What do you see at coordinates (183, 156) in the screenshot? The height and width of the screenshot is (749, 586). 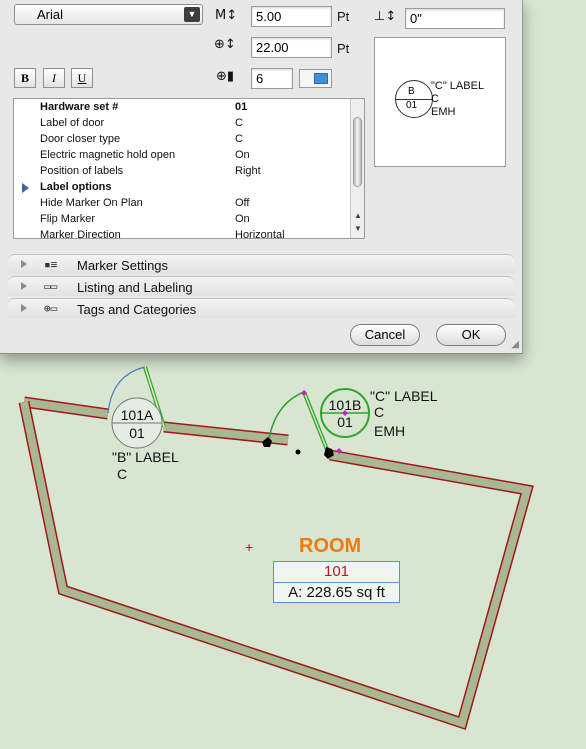 I see `list-item: Electric magnetic hold open On` at bounding box center [183, 156].